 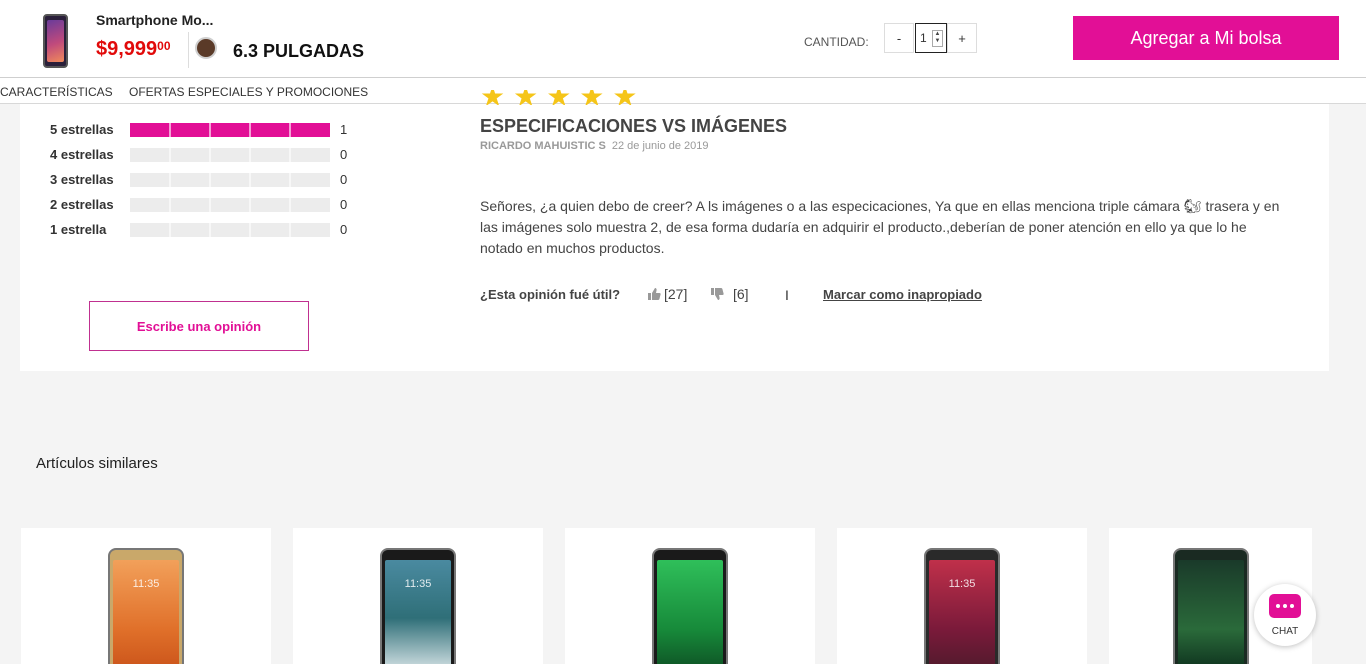 What do you see at coordinates (1285, 606) in the screenshot?
I see `chat-bubble-icon` at bounding box center [1285, 606].